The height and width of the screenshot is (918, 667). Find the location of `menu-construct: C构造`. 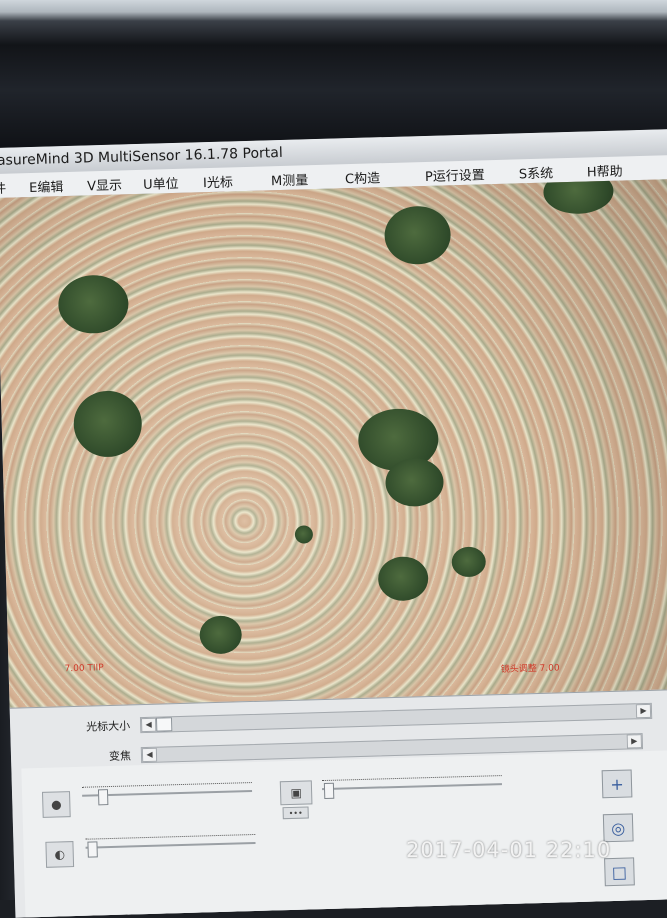

menu-construct: C构造 is located at coordinates (362, 177).